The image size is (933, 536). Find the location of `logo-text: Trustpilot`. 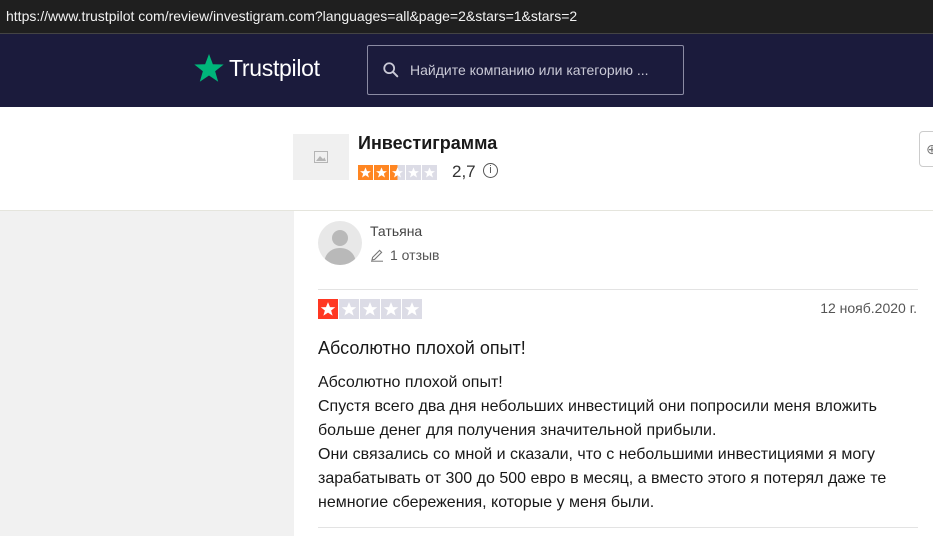

logo-text: Trustpilot is located at coordinates (274, 67).